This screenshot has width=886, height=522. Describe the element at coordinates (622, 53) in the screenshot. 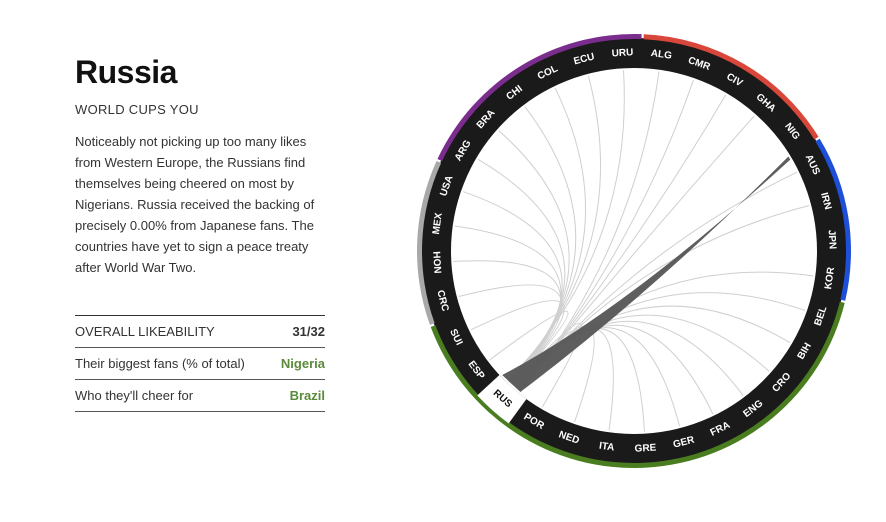

I see `team-label-uru: URU` at that location.